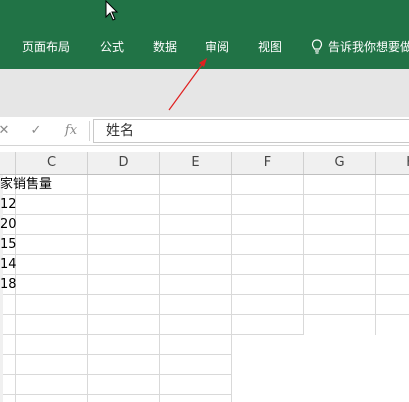  What do you see at coordinates (8, 163) in the screenshot?
I see `column-header-b` at bounding box center [8, 163].